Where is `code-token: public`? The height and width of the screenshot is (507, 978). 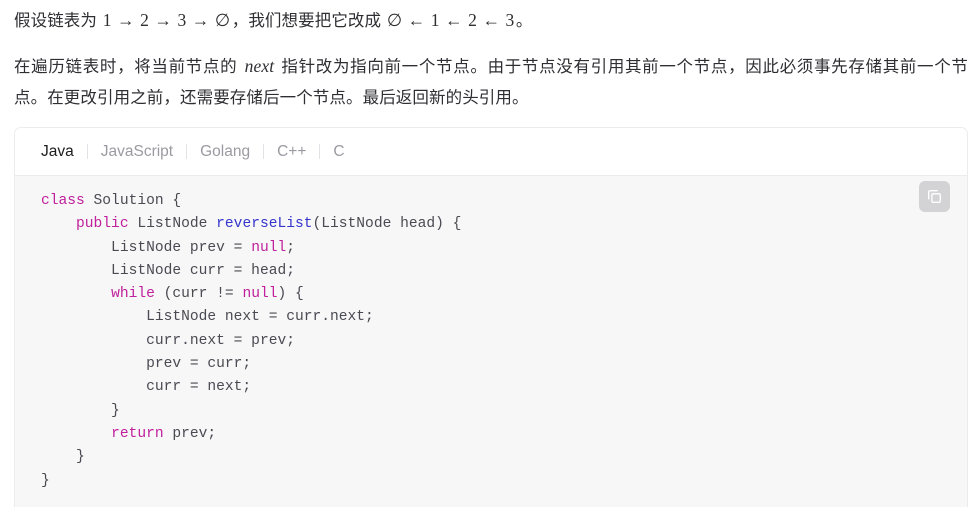 code-token: public is located at coordinates (107, 224).